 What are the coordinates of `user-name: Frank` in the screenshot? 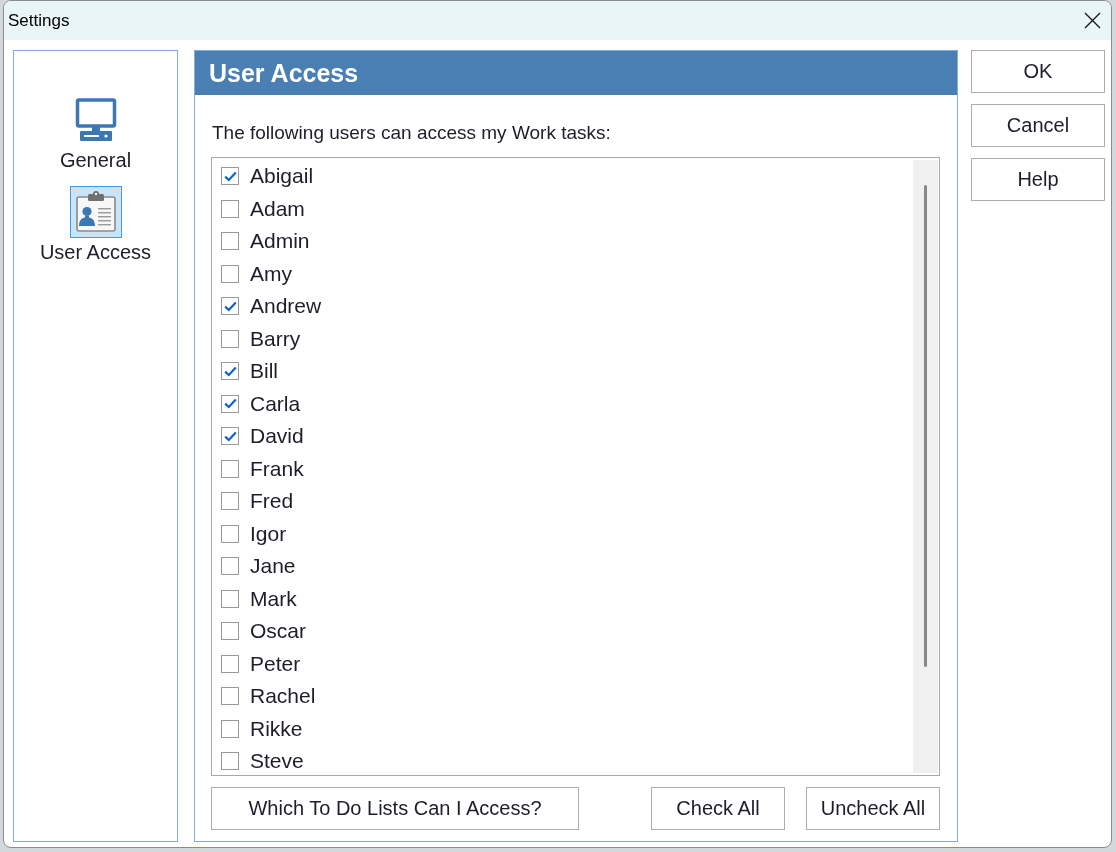 It's located at (277, 468).